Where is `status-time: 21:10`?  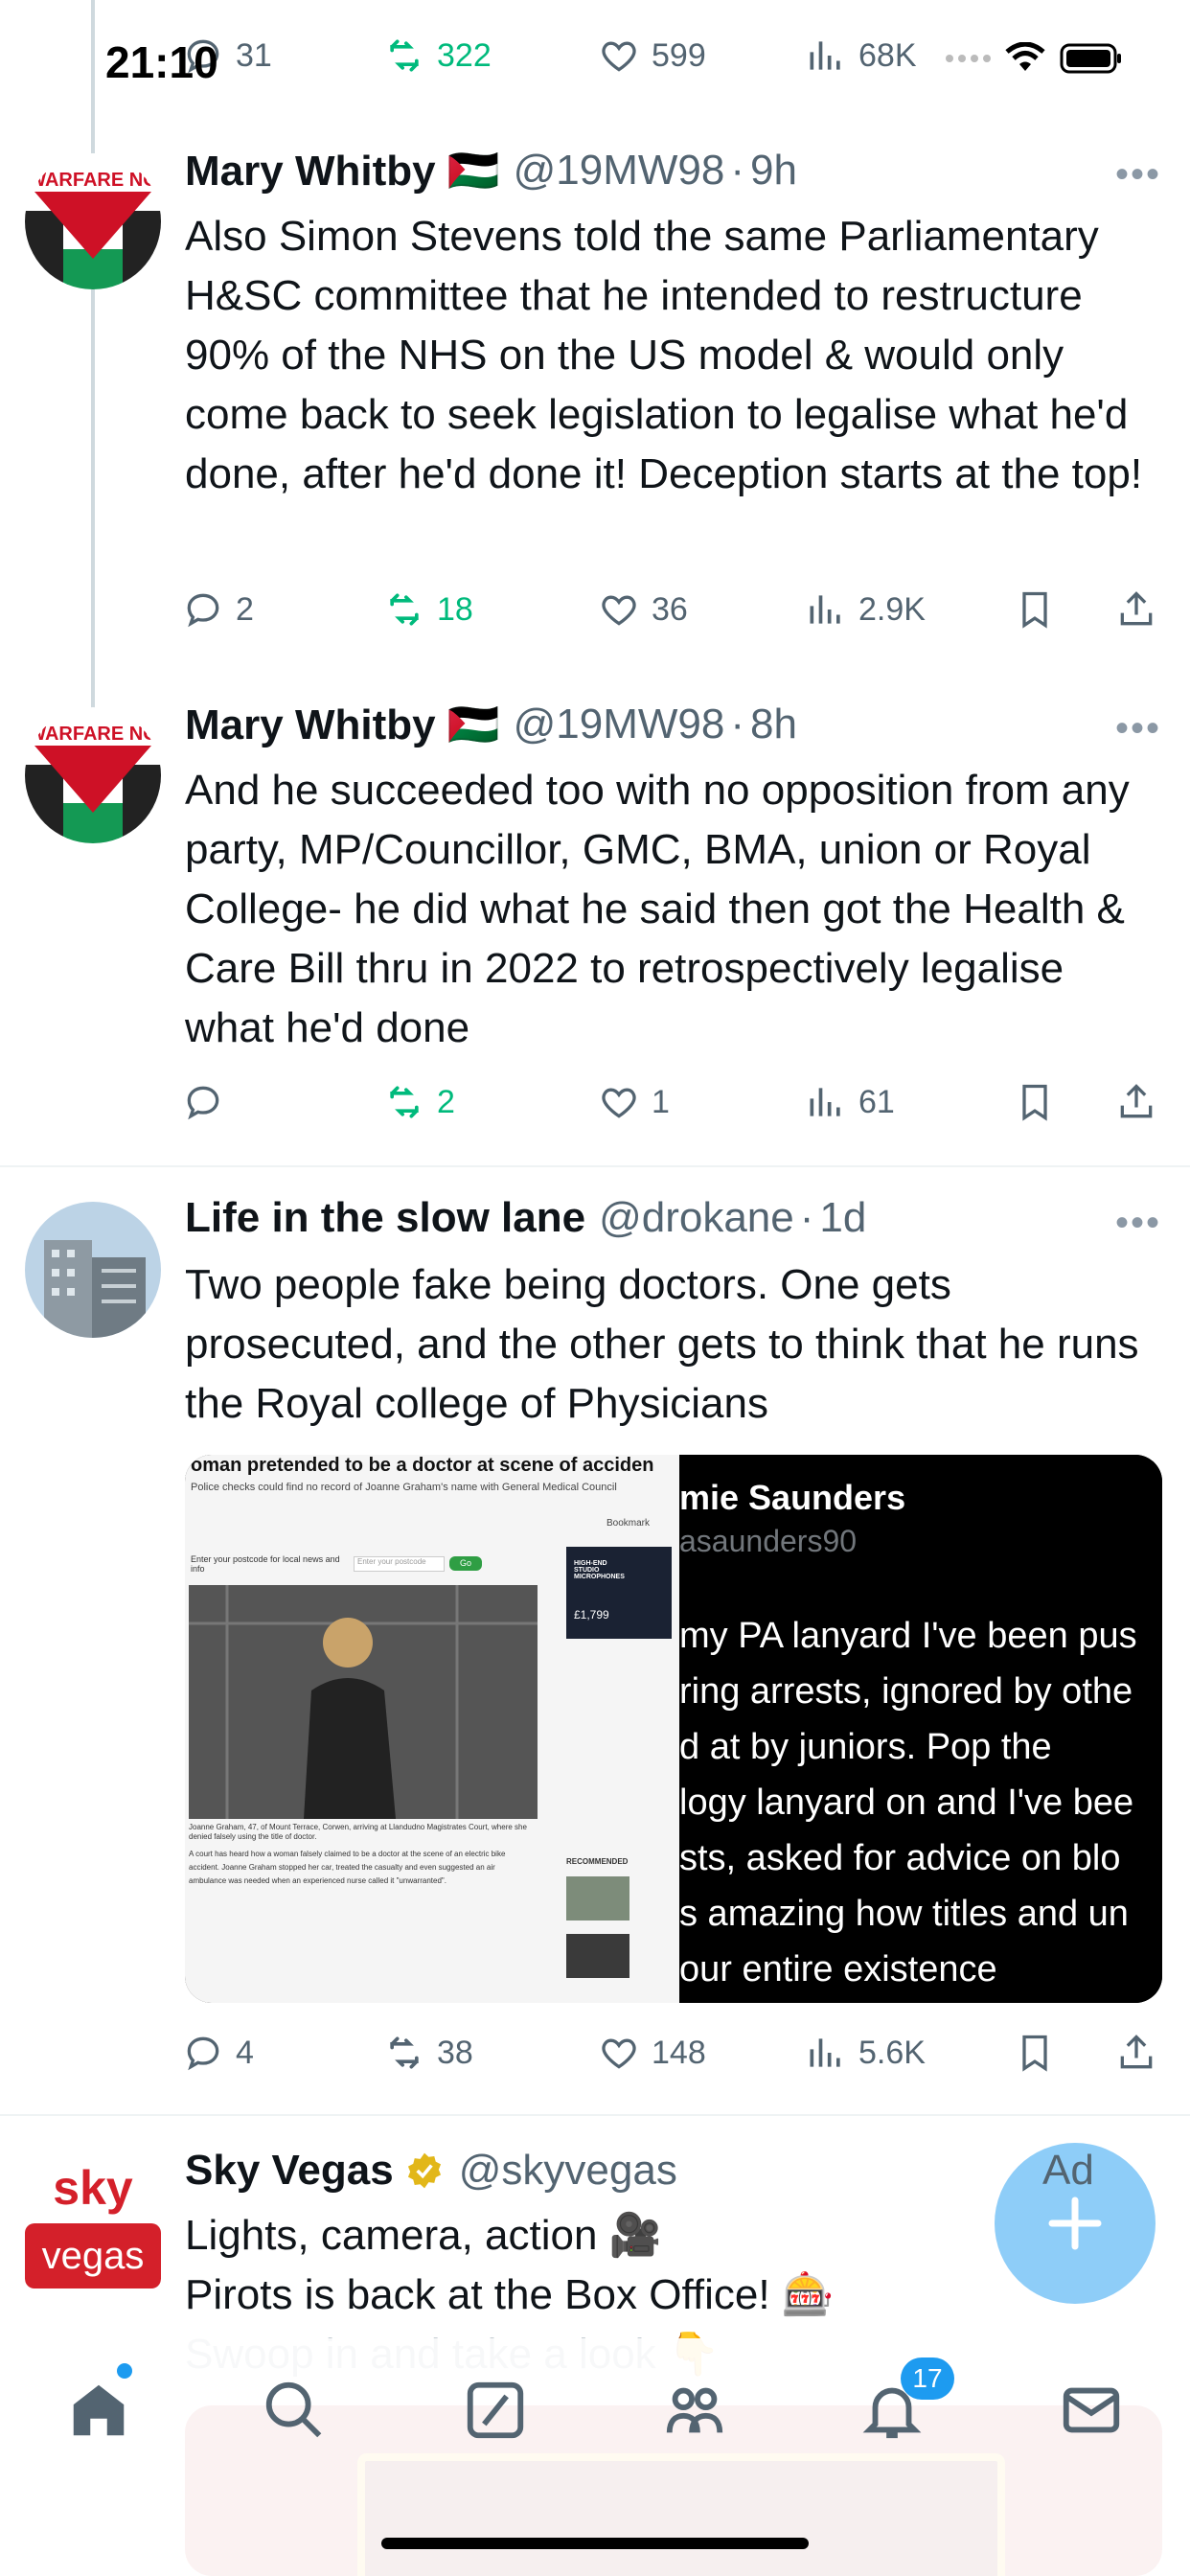 status-time: 21:10 is located at coordinates (162, 62).